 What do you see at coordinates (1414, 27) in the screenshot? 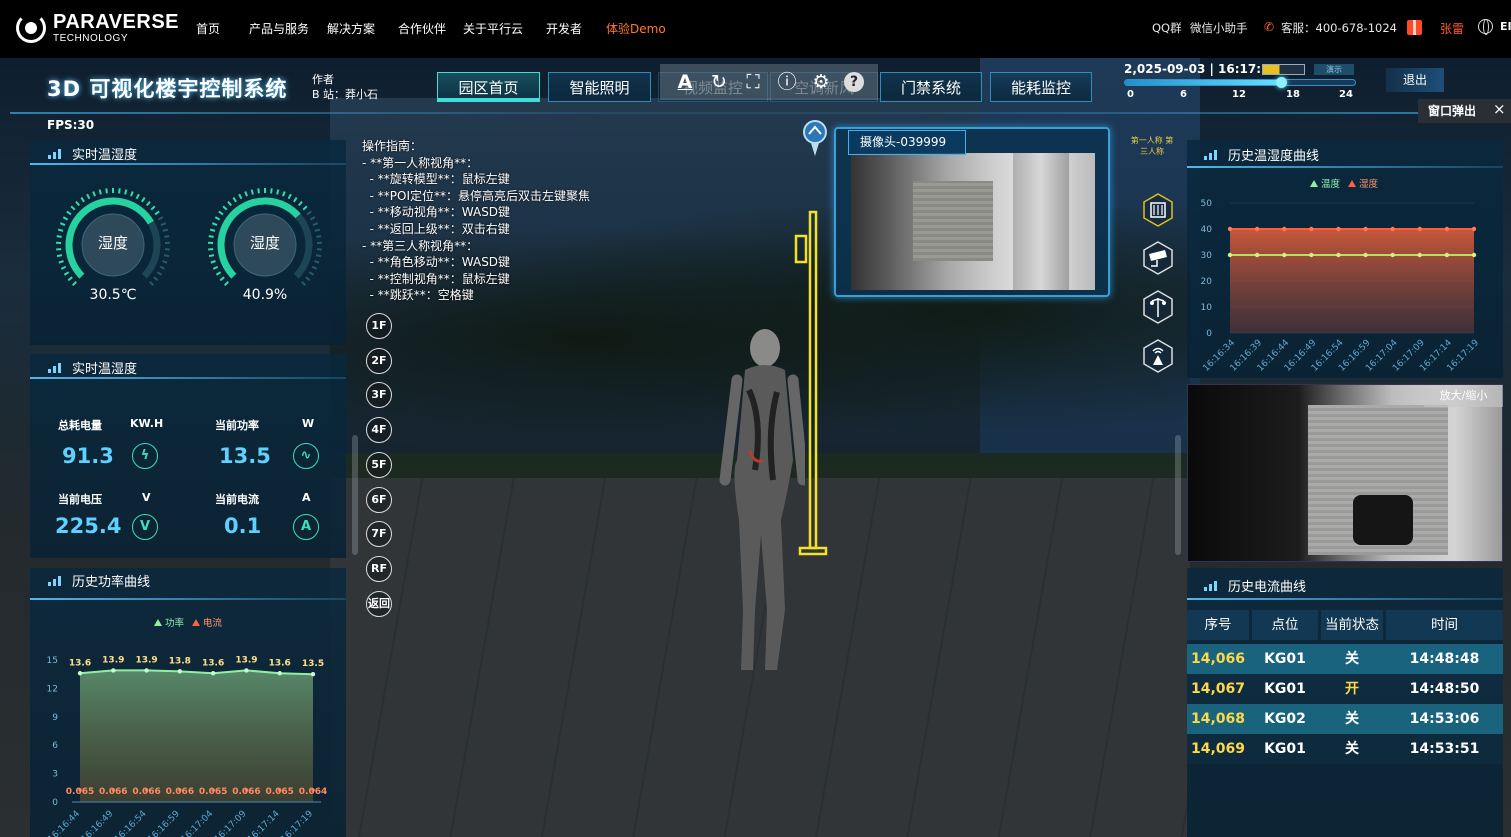
I see `gift-icon` at bounding box center [1414, 27].